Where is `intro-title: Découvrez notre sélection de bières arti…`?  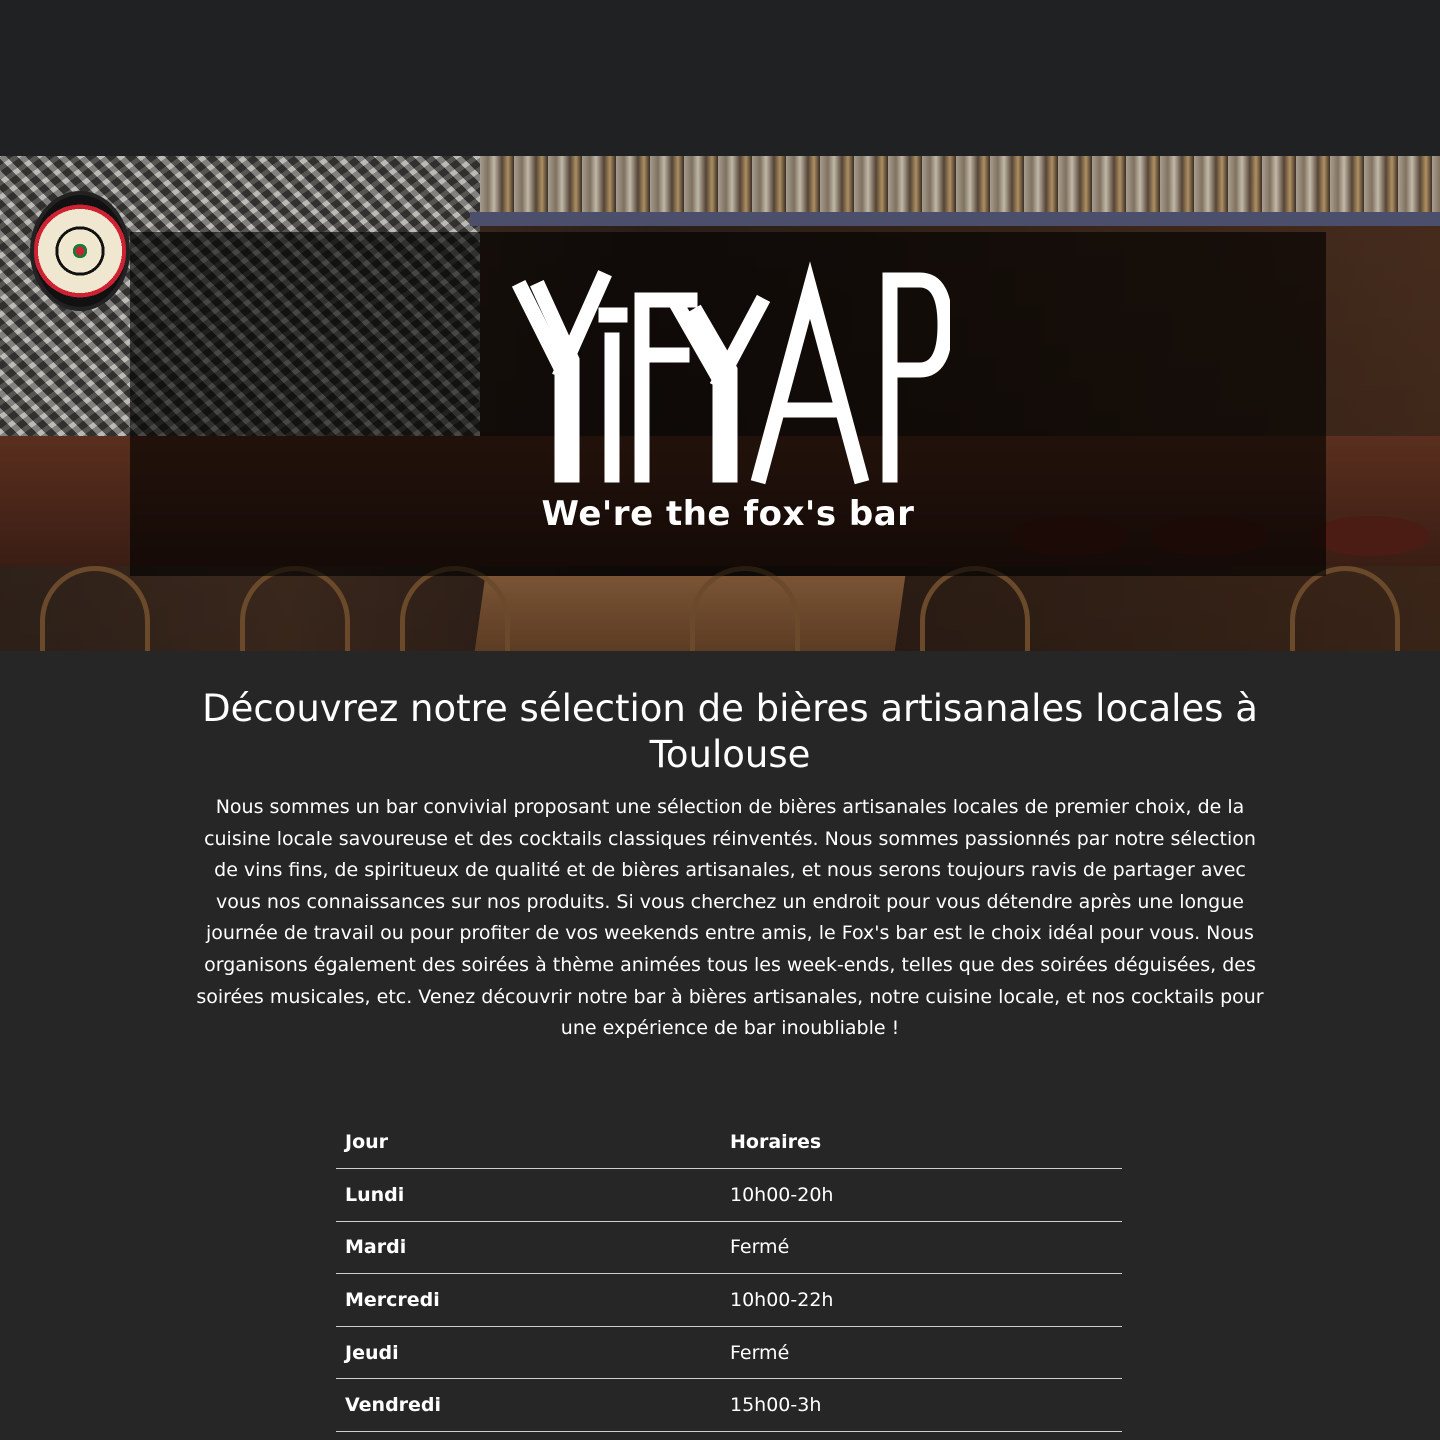
intro-title: Découvrez notre sélection de bières arti… is located at coordinates (730, 731).